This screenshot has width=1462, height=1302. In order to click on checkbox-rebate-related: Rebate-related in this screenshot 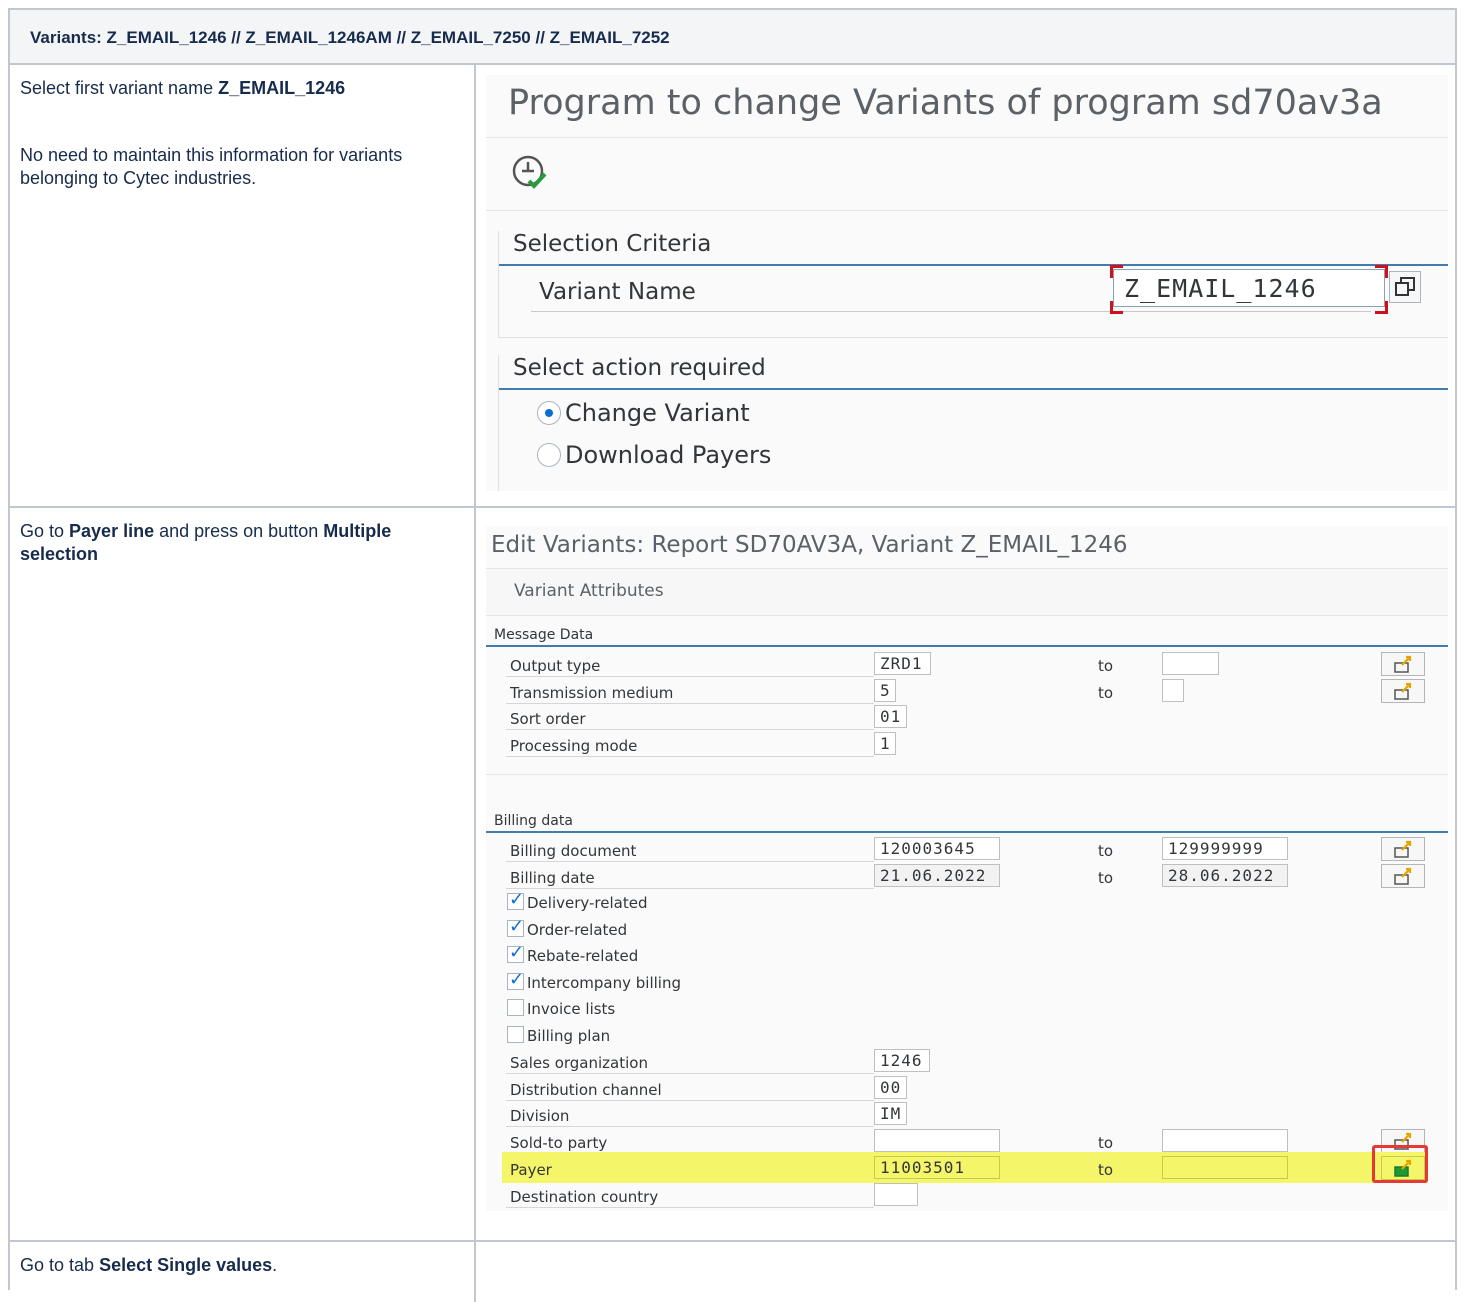, I will do `click(976, 955)`.